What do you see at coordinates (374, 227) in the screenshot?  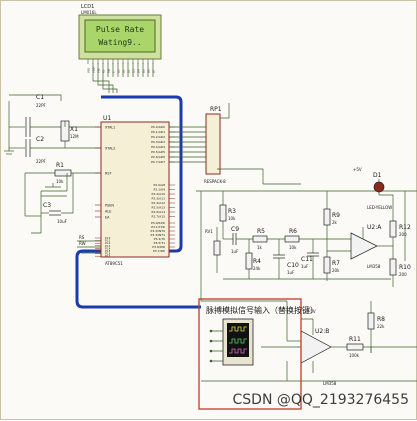 I see `u2a-ref: U2:A` at bounding box center [374, 227].